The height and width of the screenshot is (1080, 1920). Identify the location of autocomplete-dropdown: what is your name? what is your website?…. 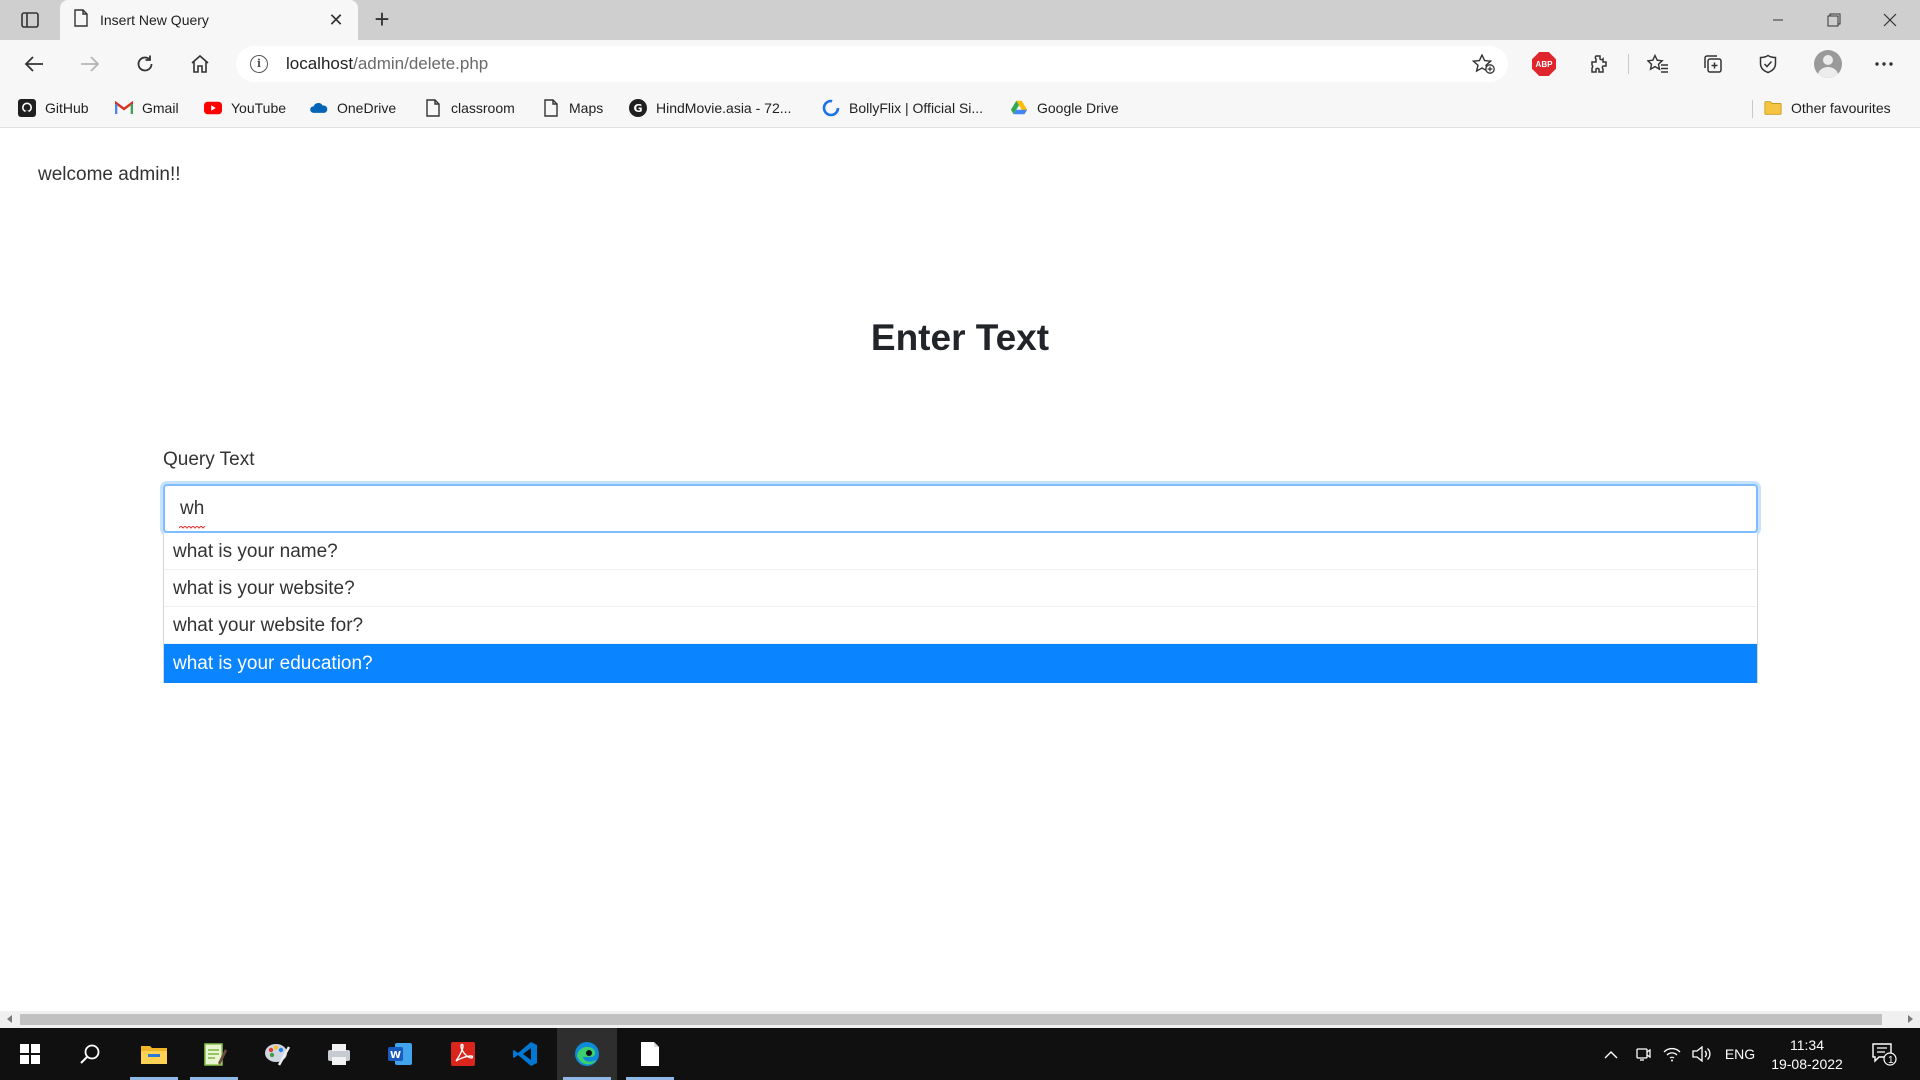
(960, 608).